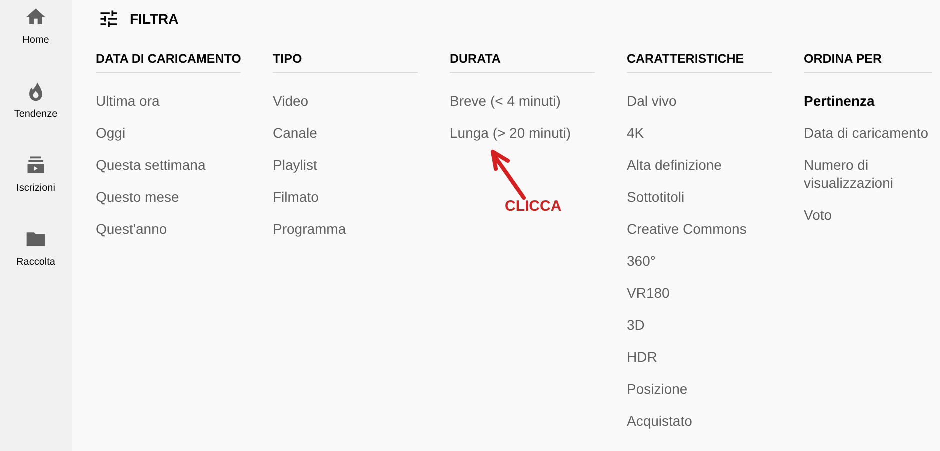 This screenshot has height=451, width=940. What do you see at coordinates (345, 165) in the screenshot?
I see `filter-option: Playlist` at bounding box center [345, 165].